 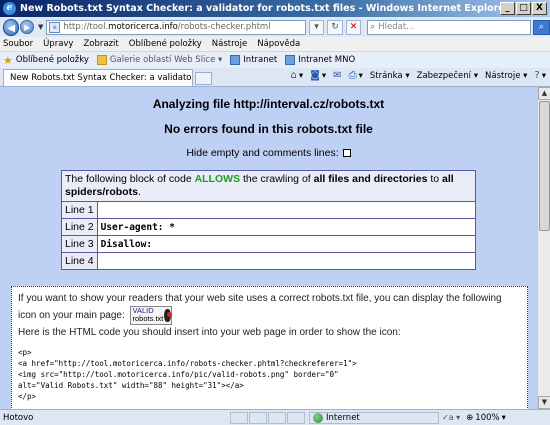 What do you see at coordinates (335, 27) in the screenshot?
I see `refresh-icon: ↻` at bounding box center [335, 27].